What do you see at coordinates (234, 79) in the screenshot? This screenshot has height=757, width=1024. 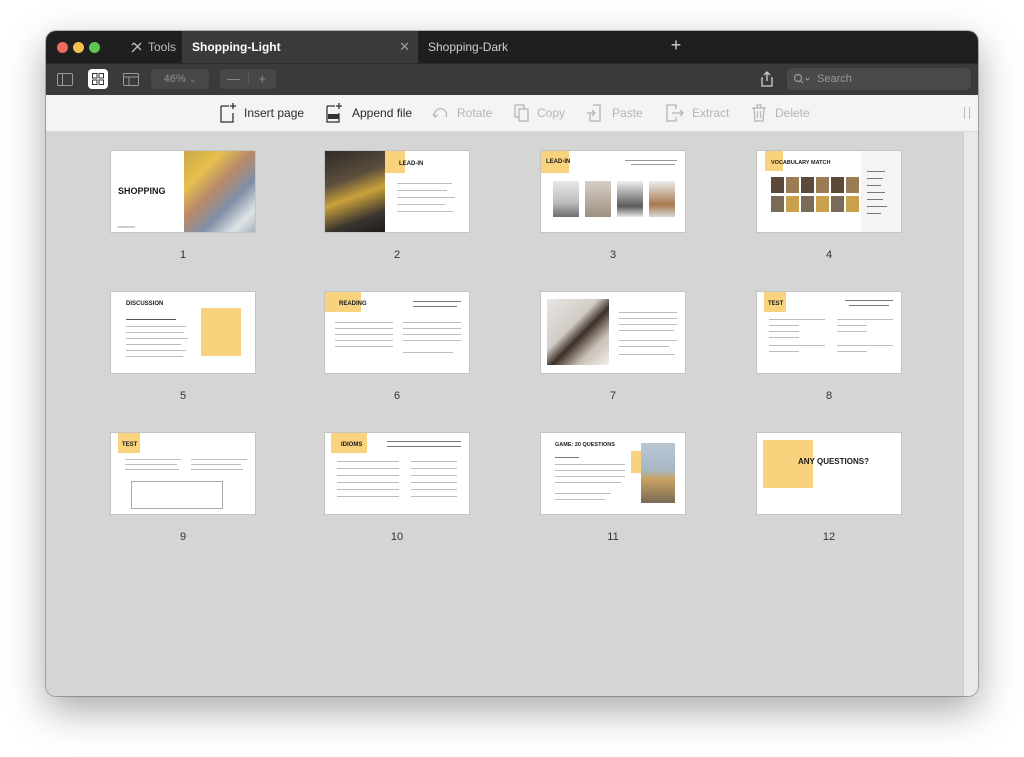 I see `zoom-out-button: —` at bounding box center [234, 79].